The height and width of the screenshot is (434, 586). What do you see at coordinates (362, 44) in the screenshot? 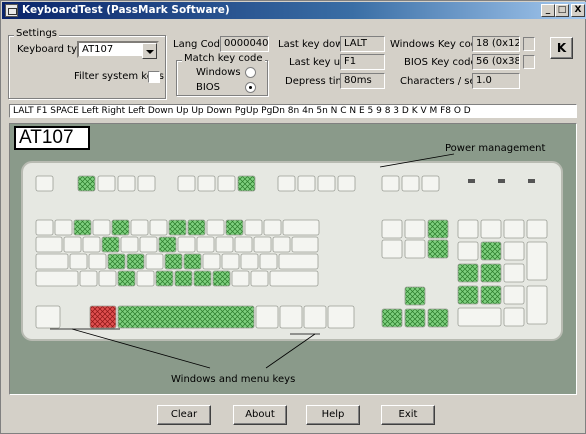
I see `last-key-down-field: LALT` at bounding box center [362, 44].